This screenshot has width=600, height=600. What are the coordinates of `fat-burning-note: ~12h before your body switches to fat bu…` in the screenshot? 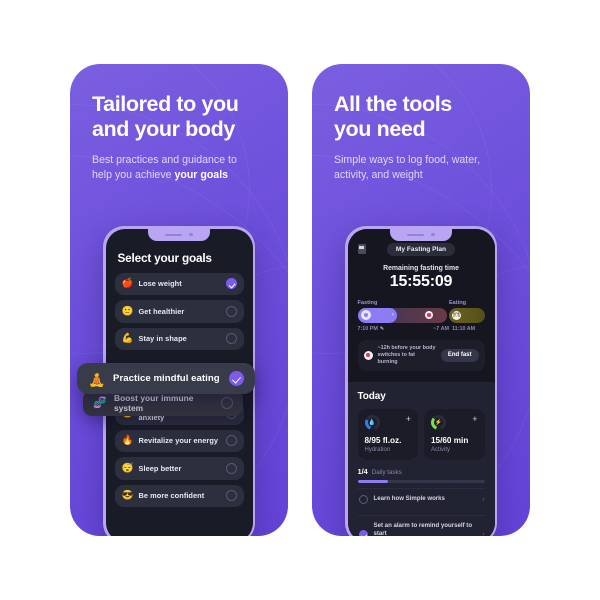 It's located at (421, 355).